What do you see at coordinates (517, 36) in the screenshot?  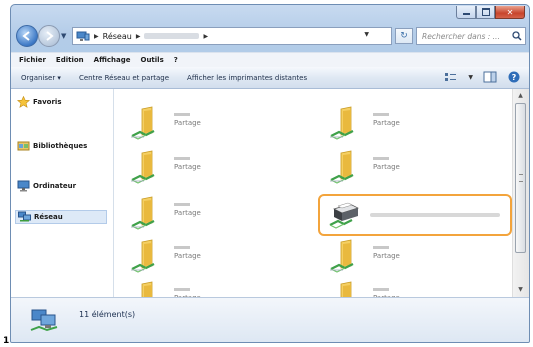 I see `search-icon` at bounding box center [517, 36].